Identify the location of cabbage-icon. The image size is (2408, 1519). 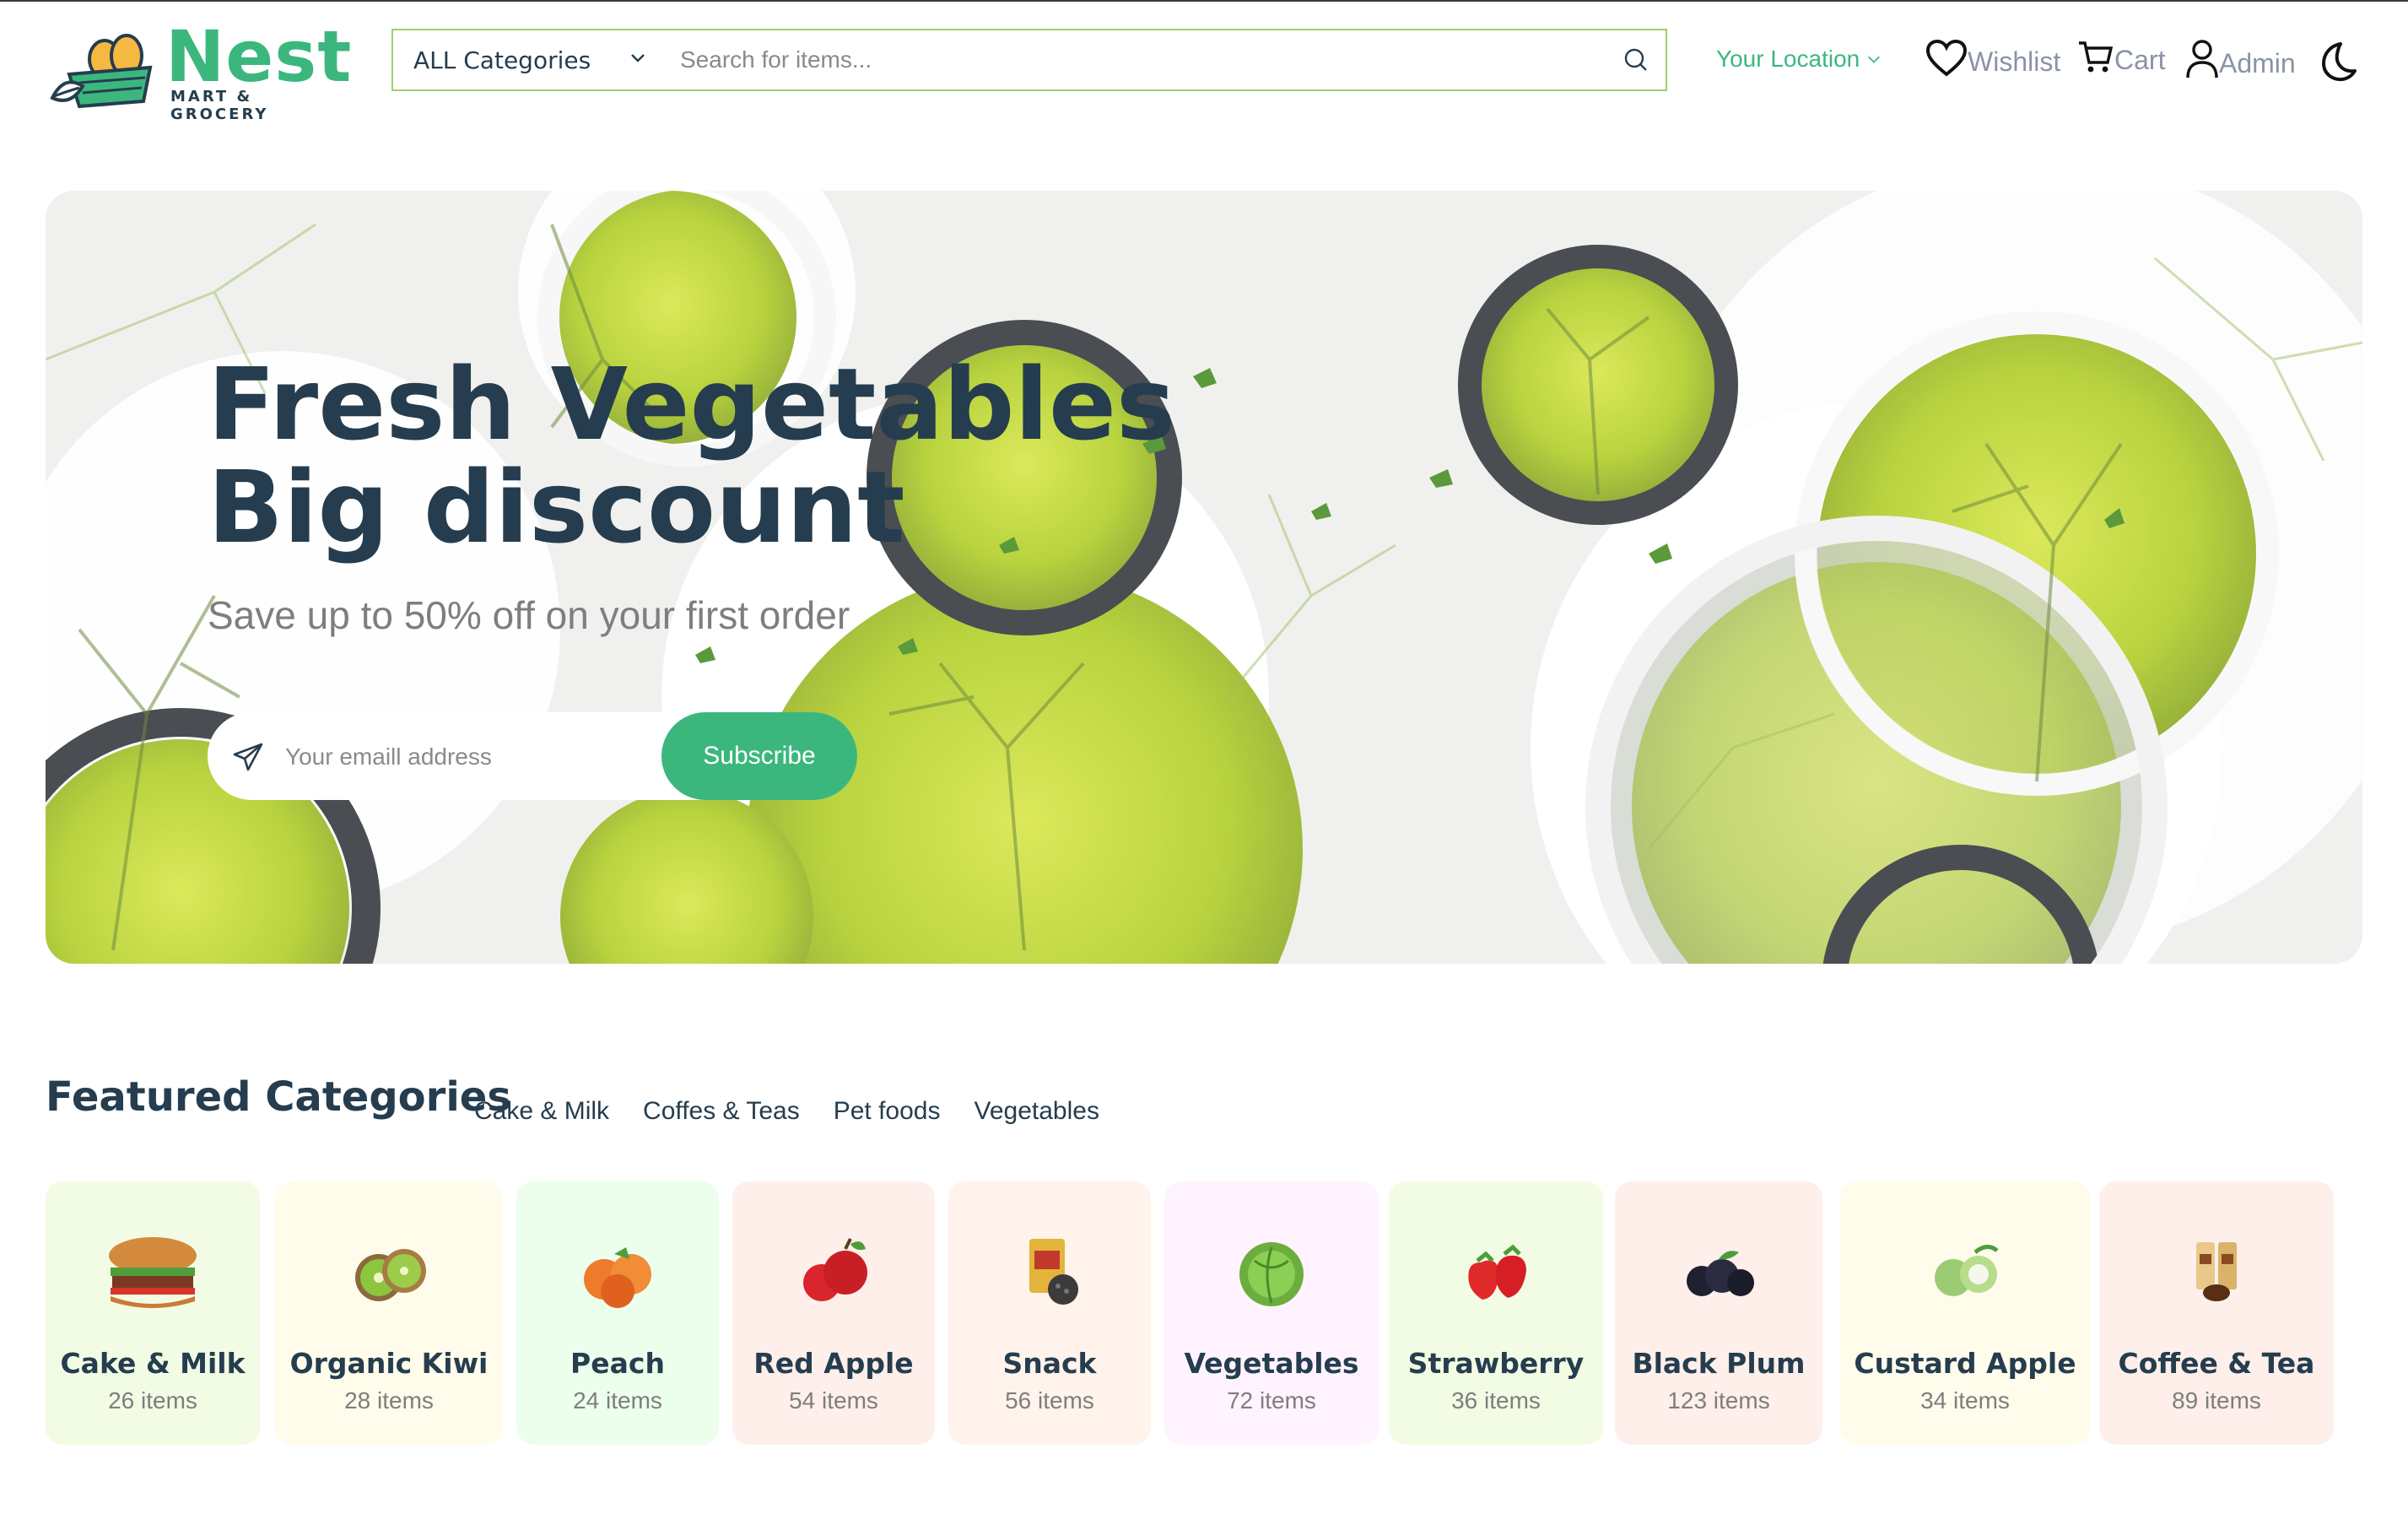
(1271, 1274).